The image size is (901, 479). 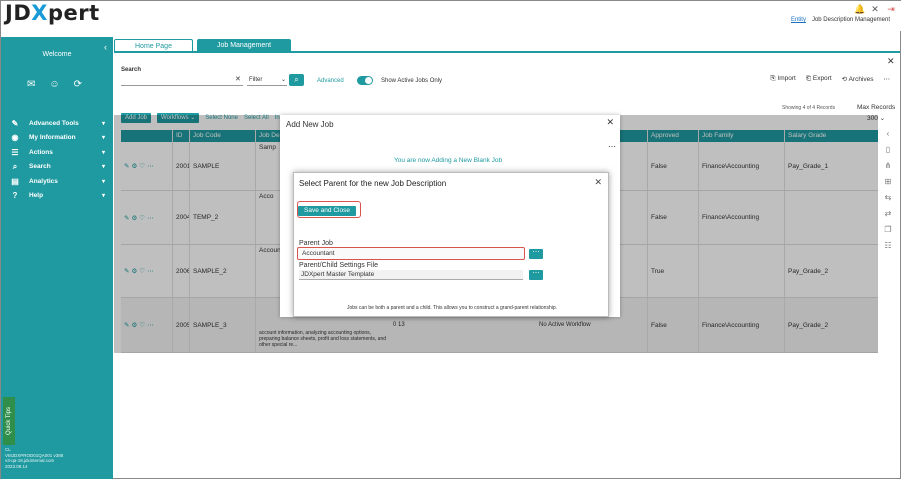 I want to click on footer-line: 2023.09.14, so click(x=16, y=466).